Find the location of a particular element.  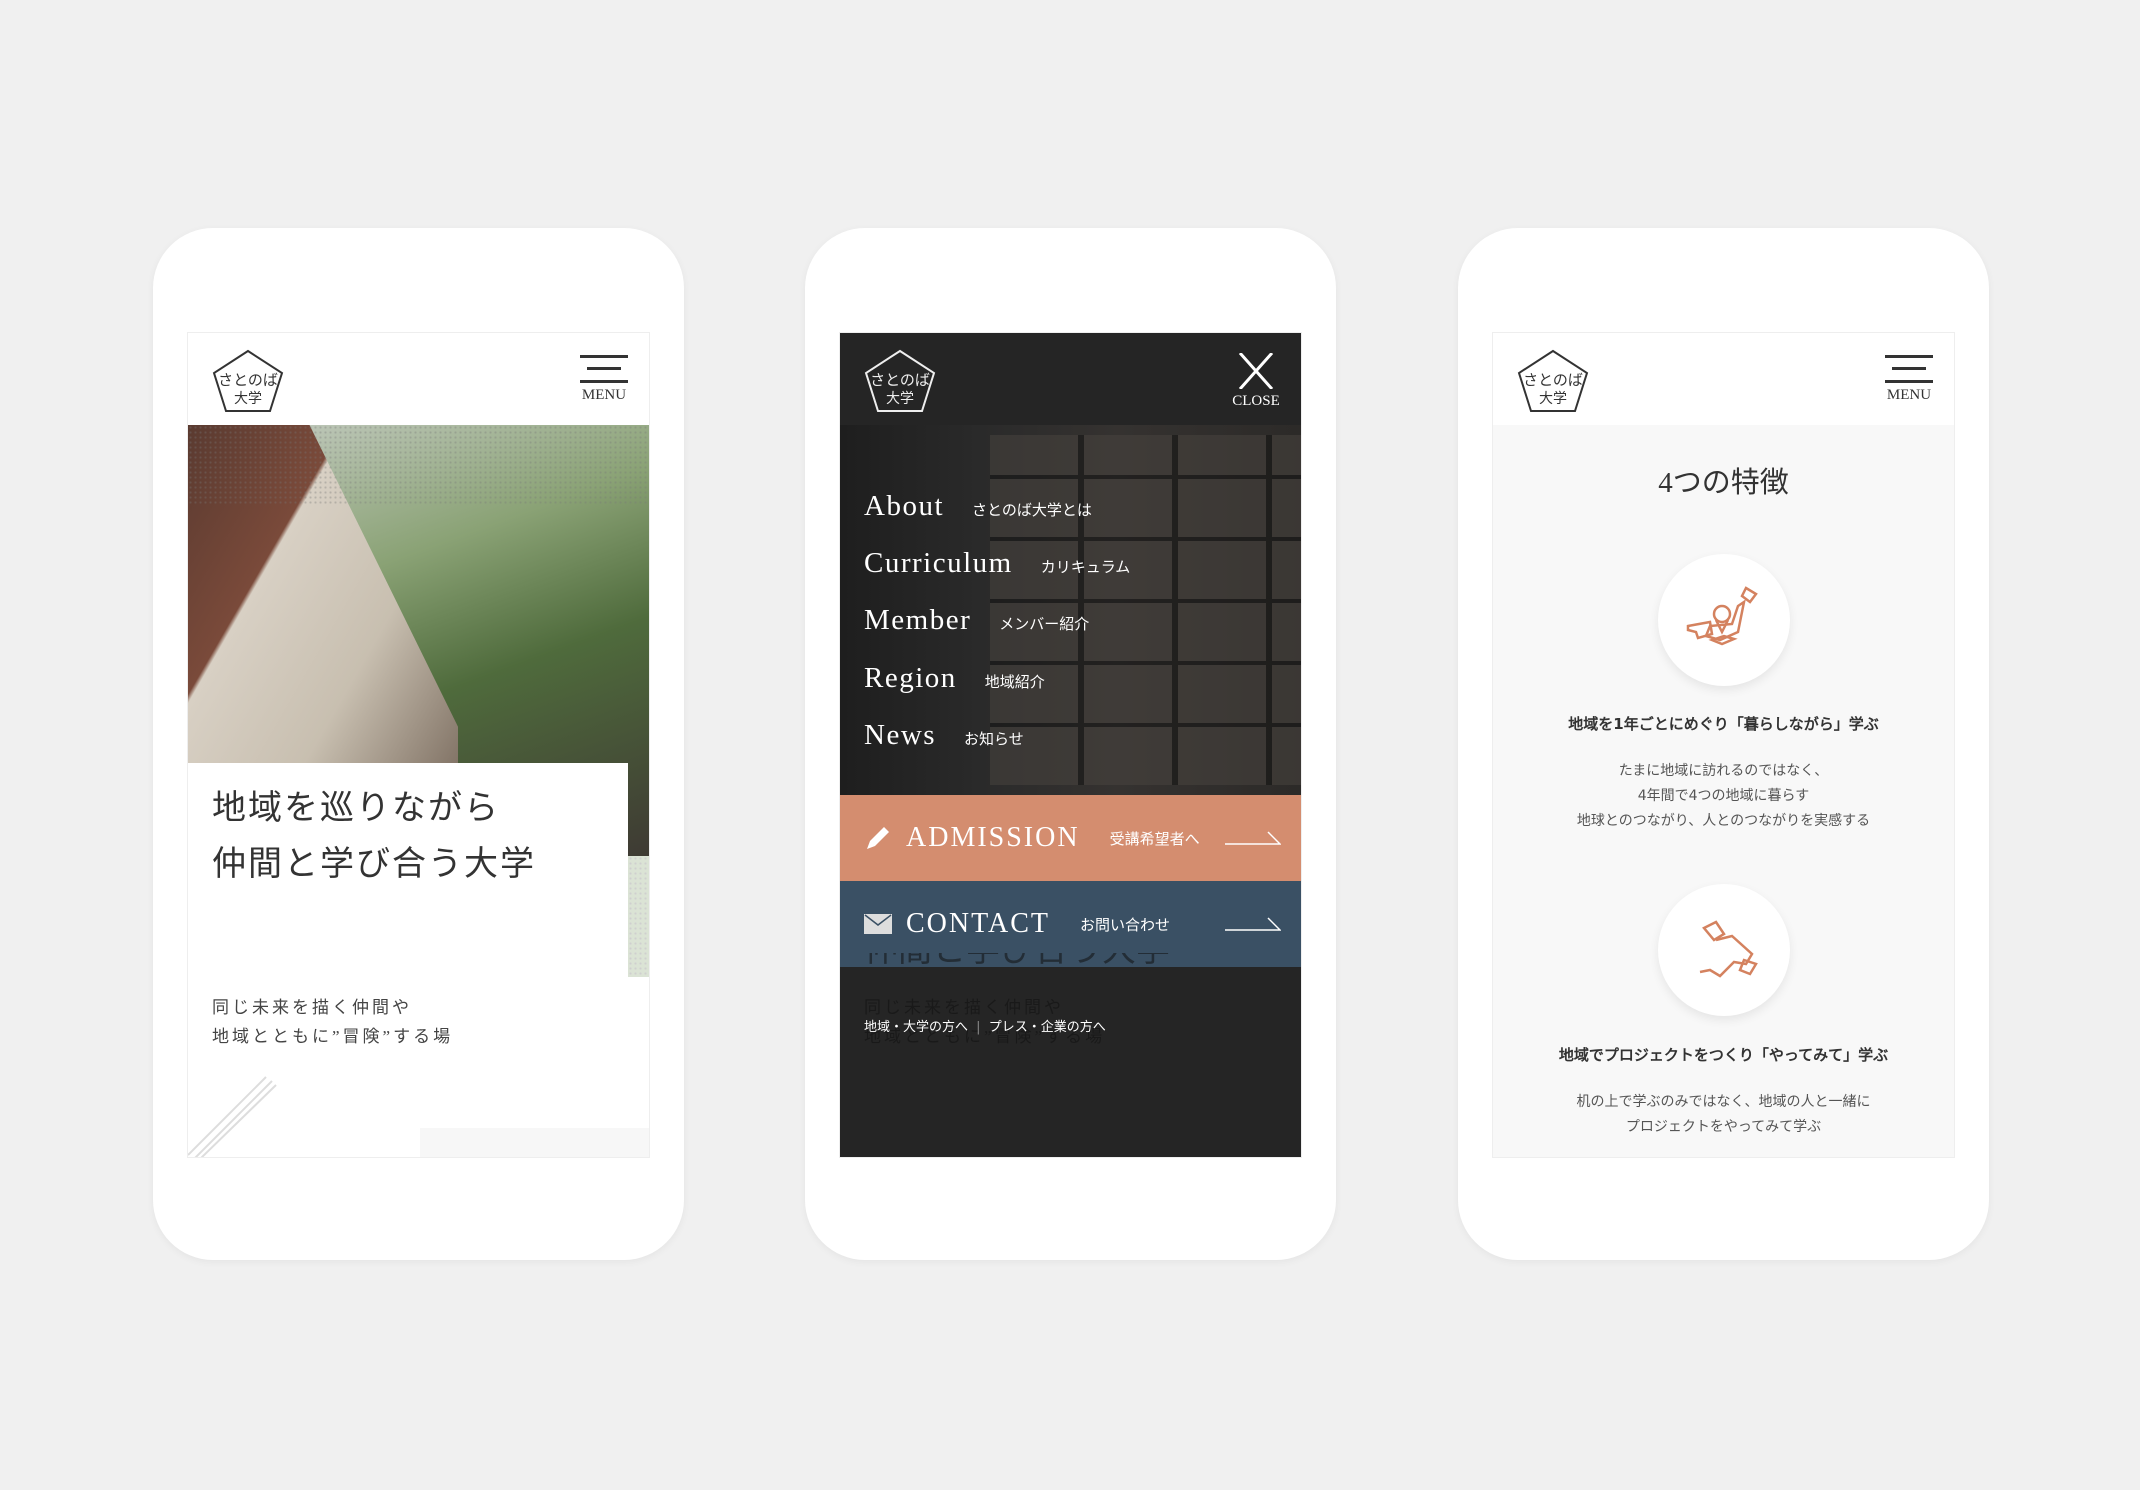

stripe-decoration is located at coordinates (232, 1116).